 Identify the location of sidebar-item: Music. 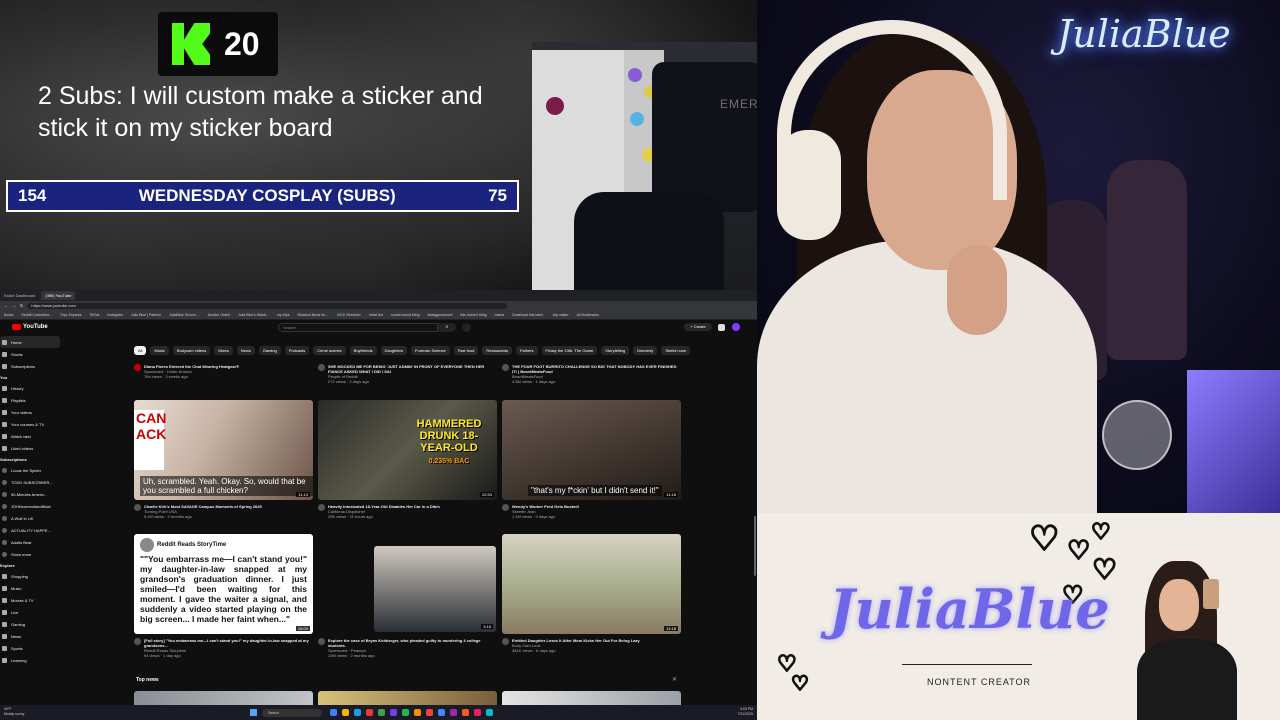
(30, 588).